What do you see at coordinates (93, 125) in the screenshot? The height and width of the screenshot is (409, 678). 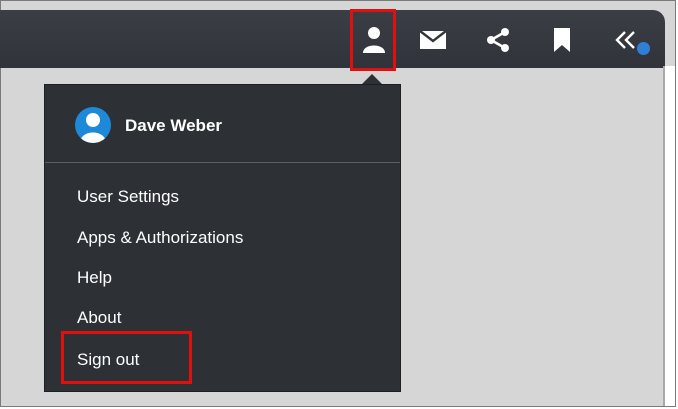 I see `avatar` at bounding box center [93, 125].